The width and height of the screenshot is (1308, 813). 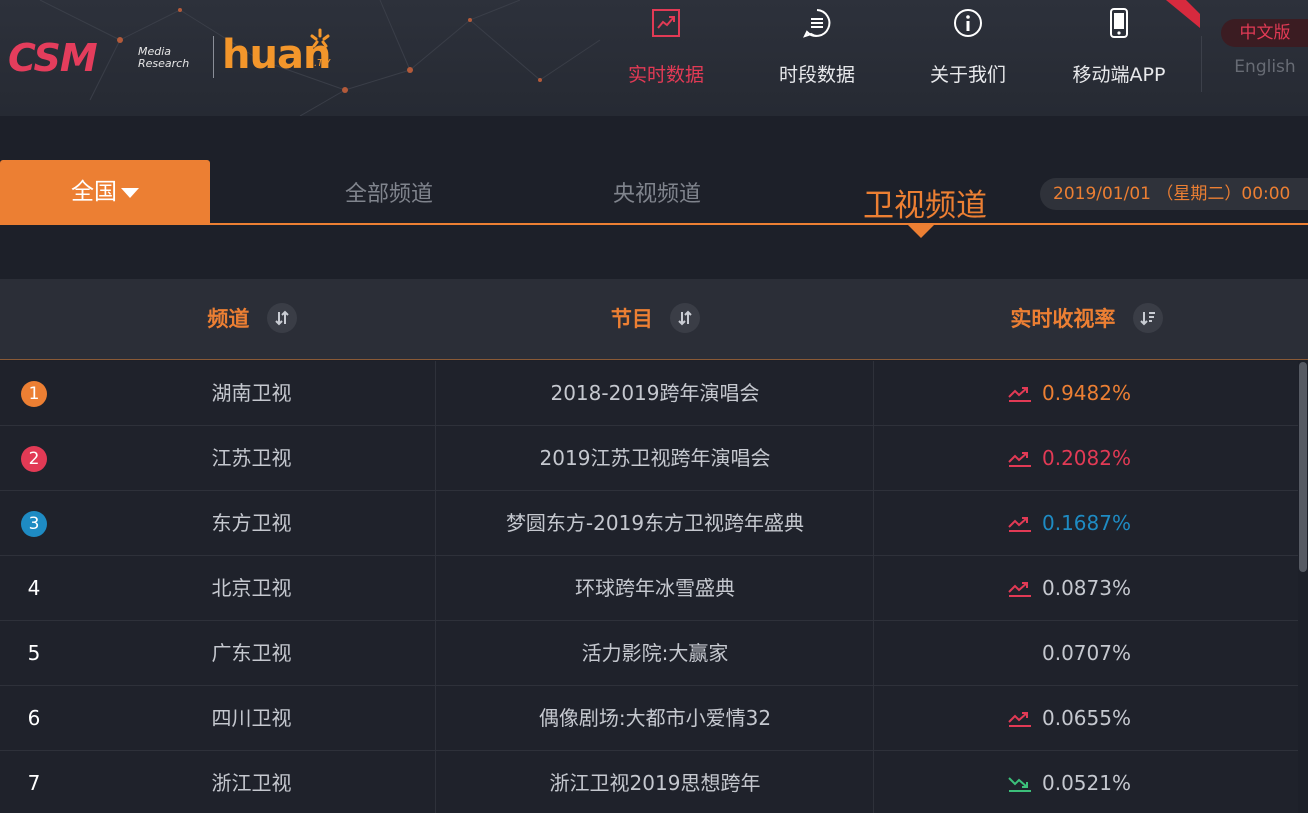 What do you see at coordinates (252, 782) in the screenshot?
I see `channel-name: 浙江卫视` at bounding box center [252, 782].